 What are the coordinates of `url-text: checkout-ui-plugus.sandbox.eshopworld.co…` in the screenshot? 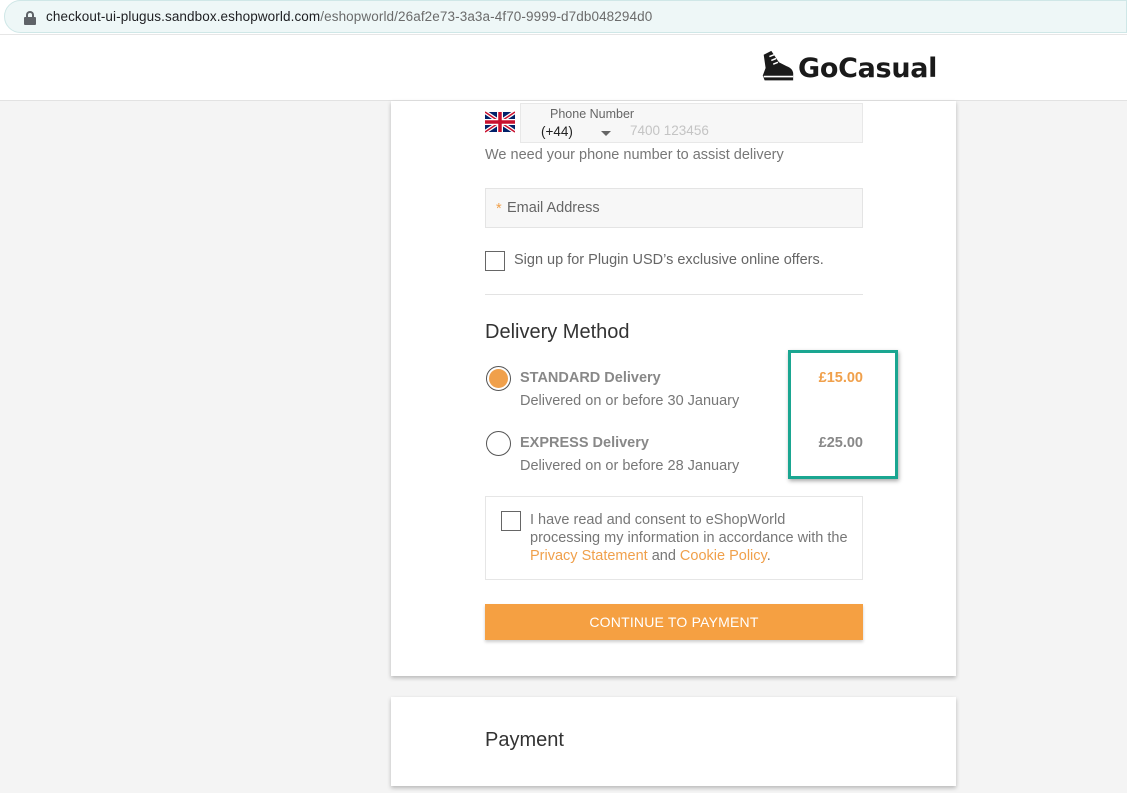 It's located at (349, 16).